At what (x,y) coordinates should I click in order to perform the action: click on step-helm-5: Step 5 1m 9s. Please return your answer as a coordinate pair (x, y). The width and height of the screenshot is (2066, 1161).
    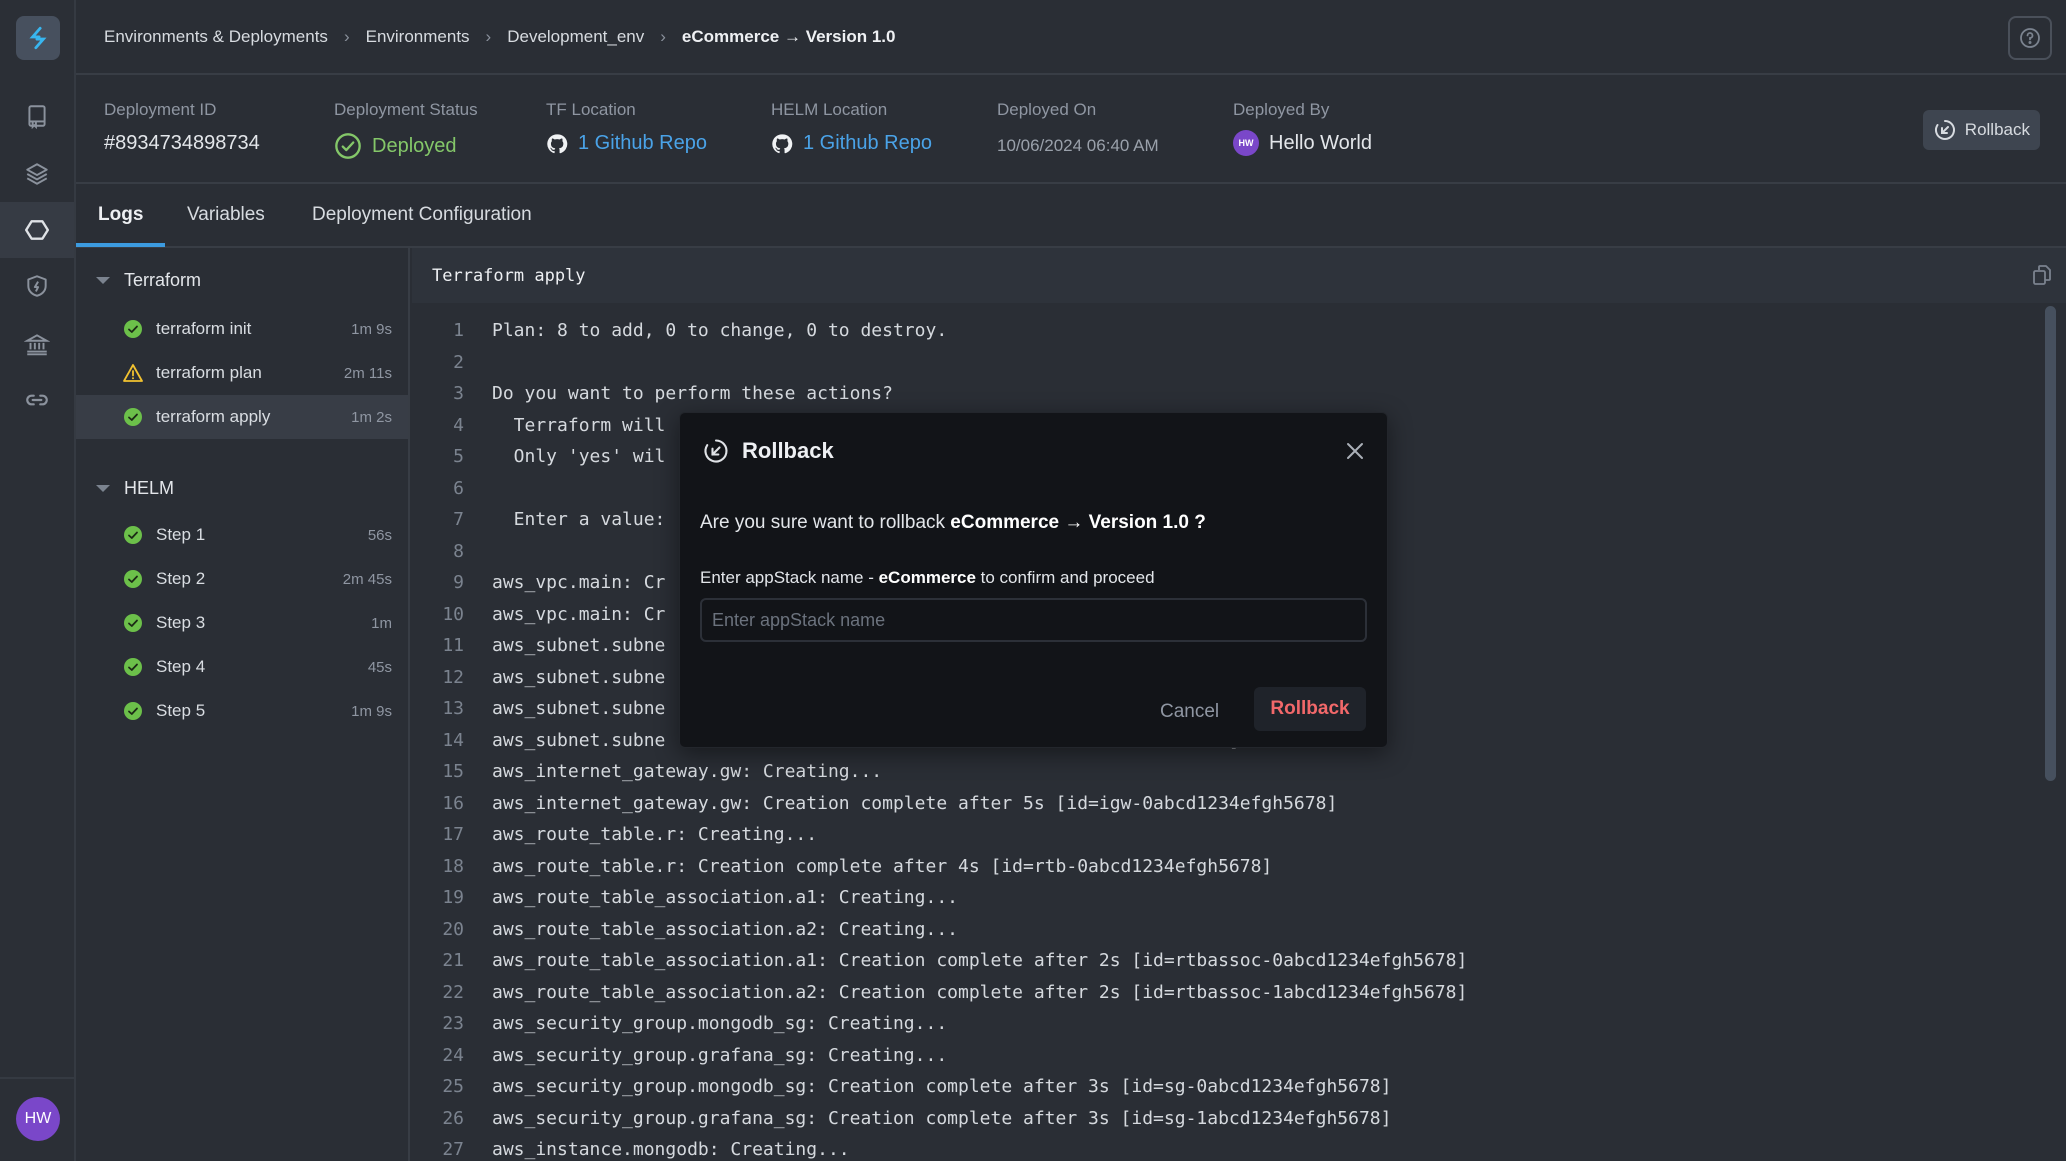
    Looking at the image, I should click on (242, 711).